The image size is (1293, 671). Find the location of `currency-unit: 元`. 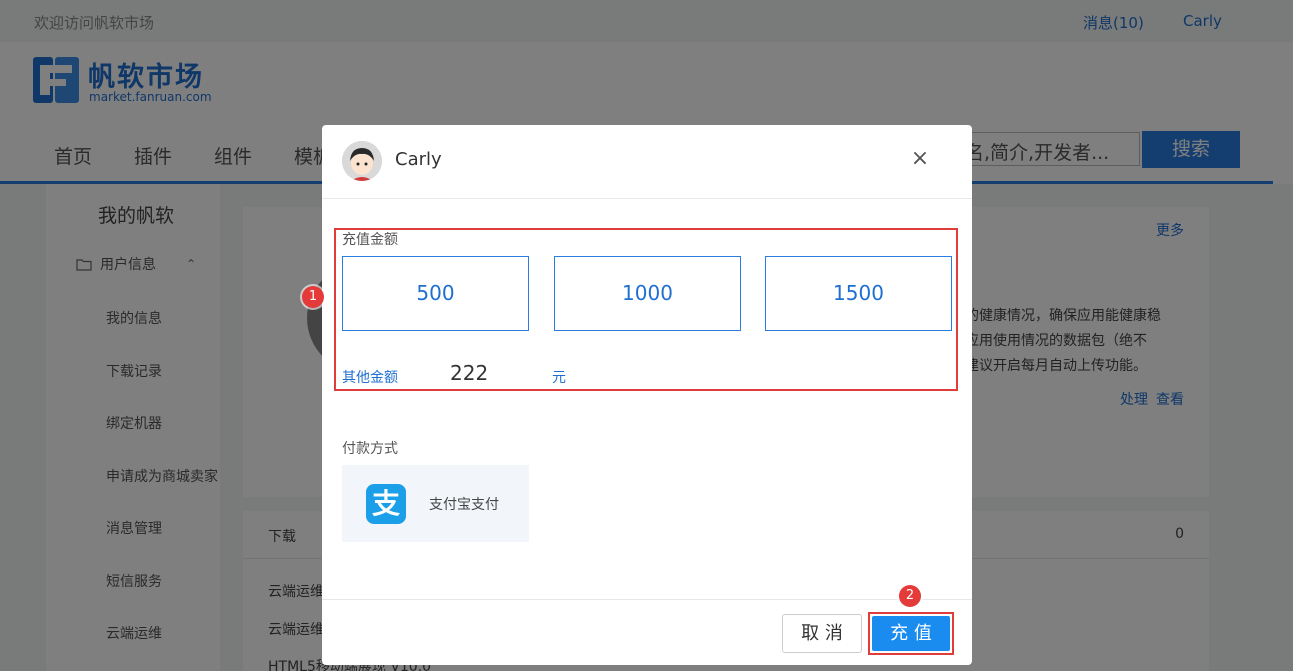

currency-unit: 元 is located at coordinates (559, 378).